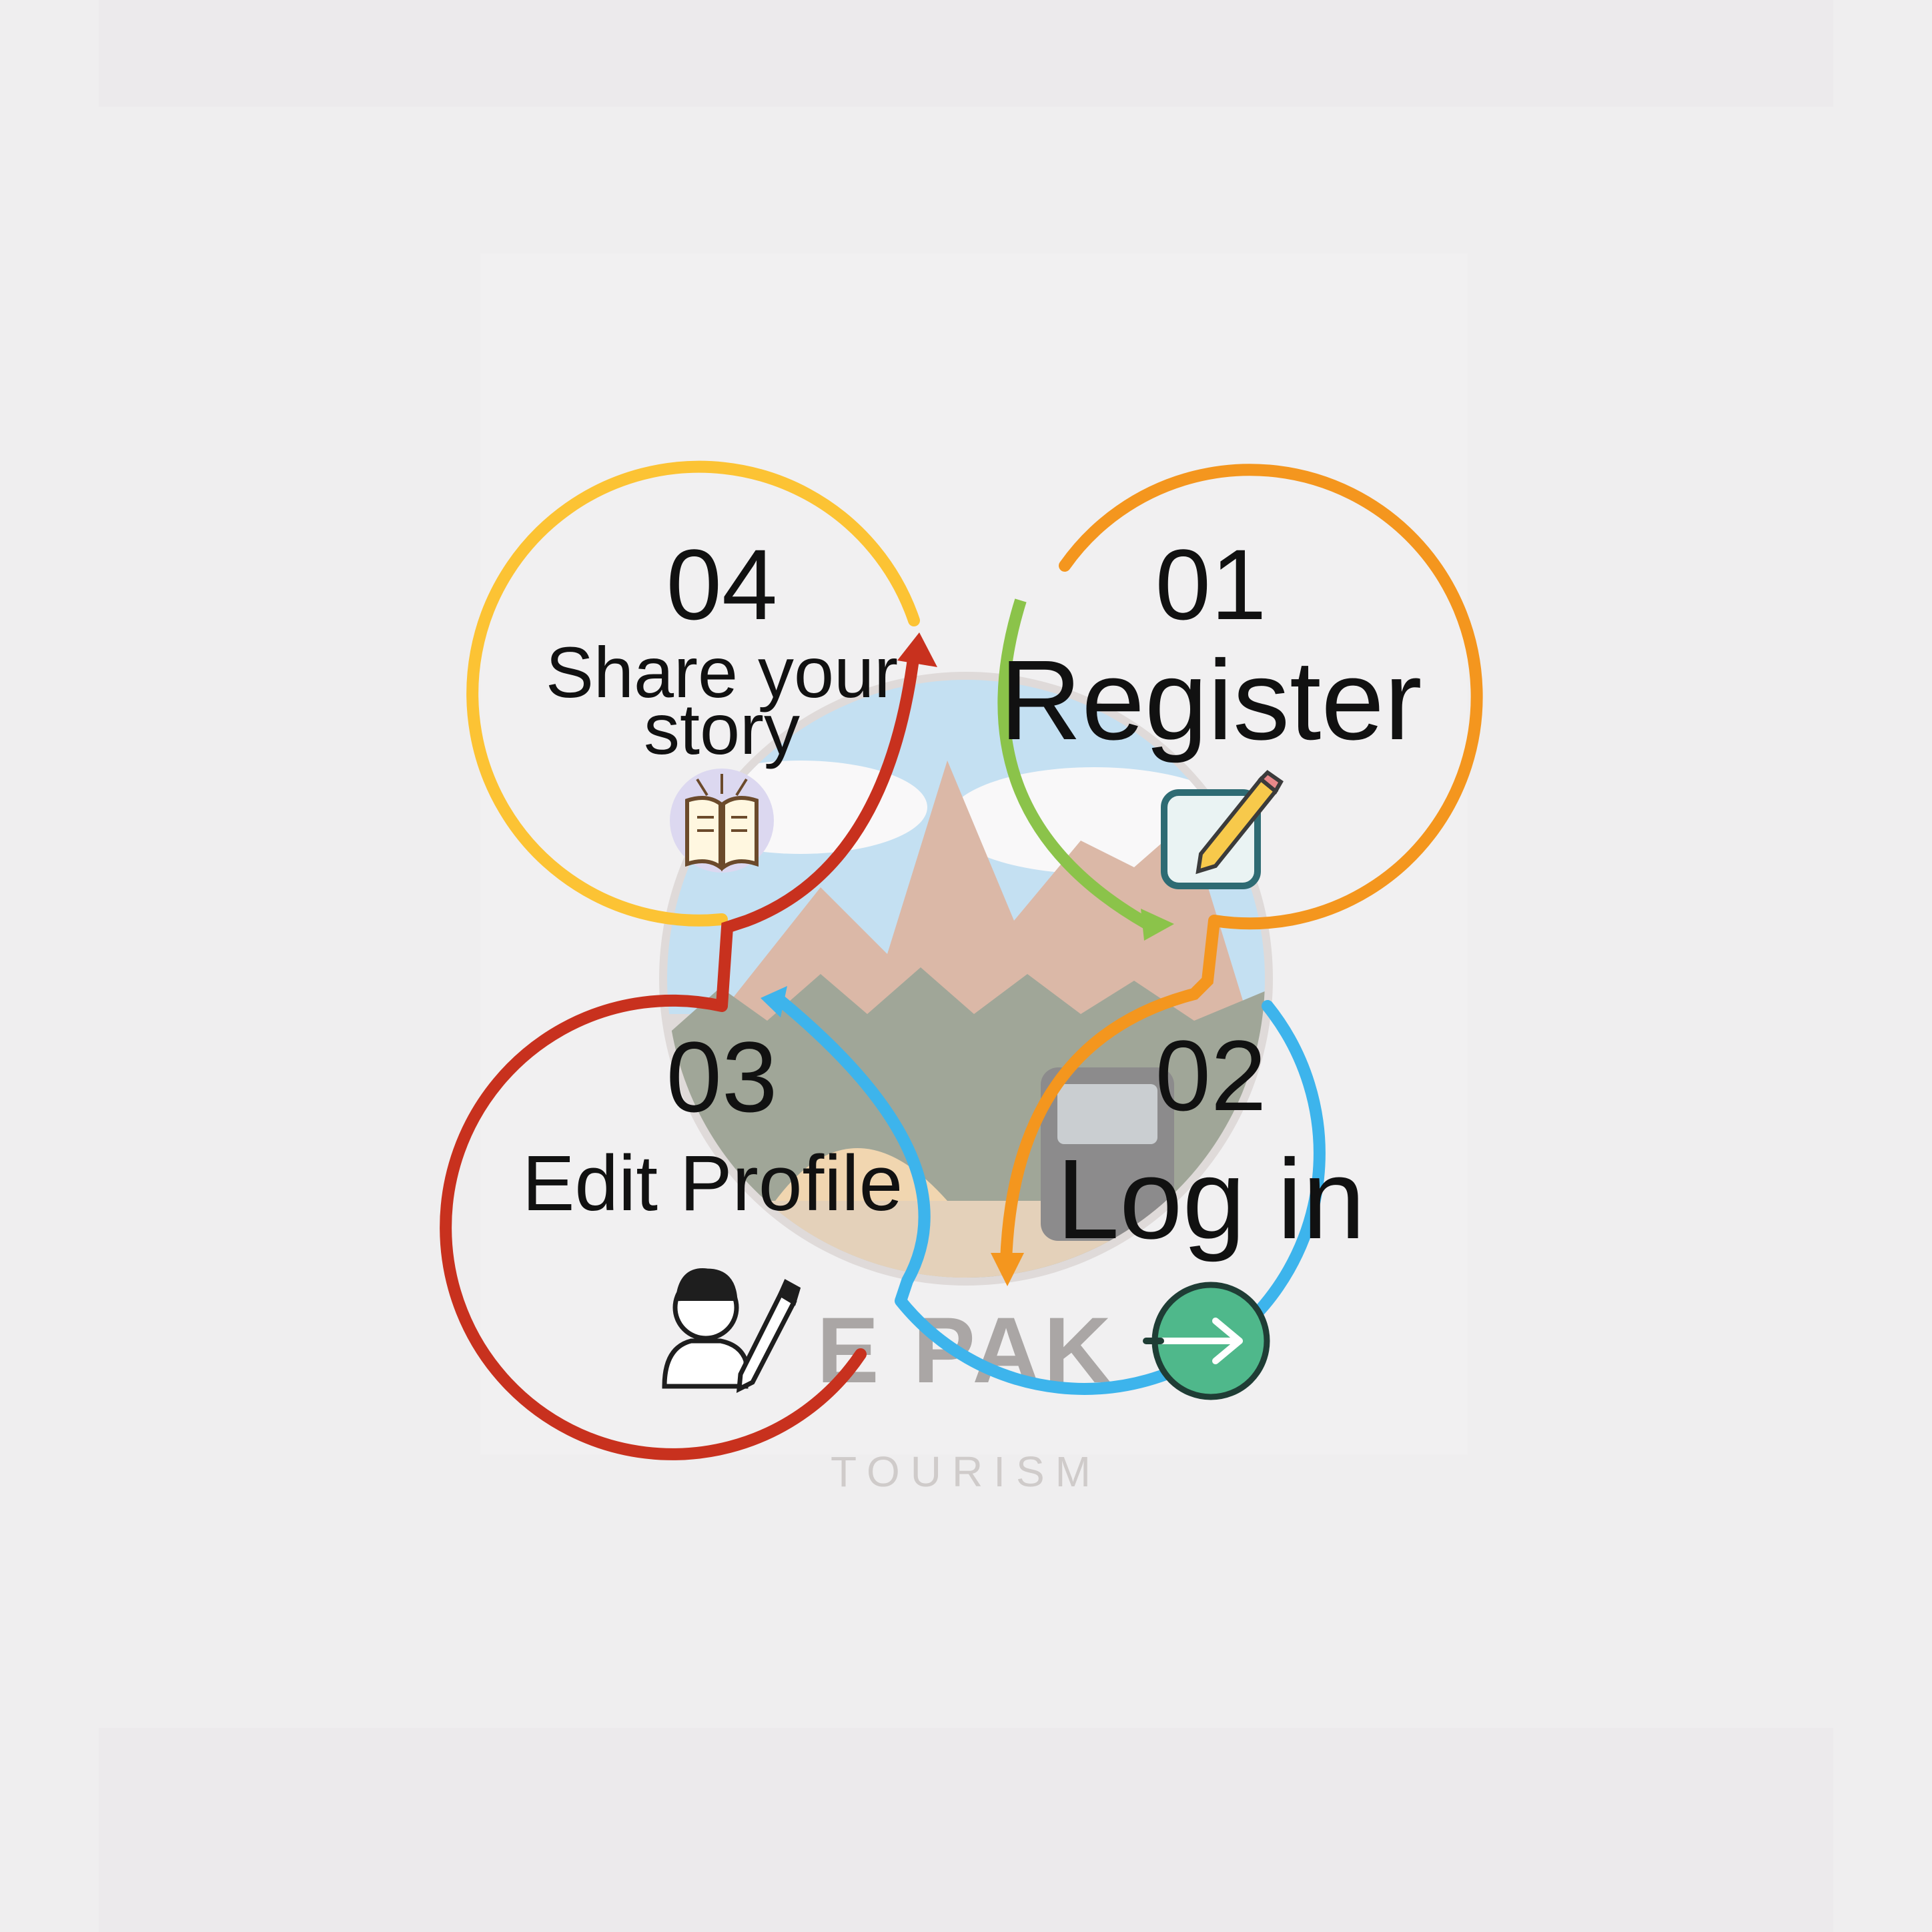 The image size is (1932, 1932). What do you see at coordinates (722, 1077) in the screenshot?
I see `step-03-number: 03` at bounding box center [722, 1077].